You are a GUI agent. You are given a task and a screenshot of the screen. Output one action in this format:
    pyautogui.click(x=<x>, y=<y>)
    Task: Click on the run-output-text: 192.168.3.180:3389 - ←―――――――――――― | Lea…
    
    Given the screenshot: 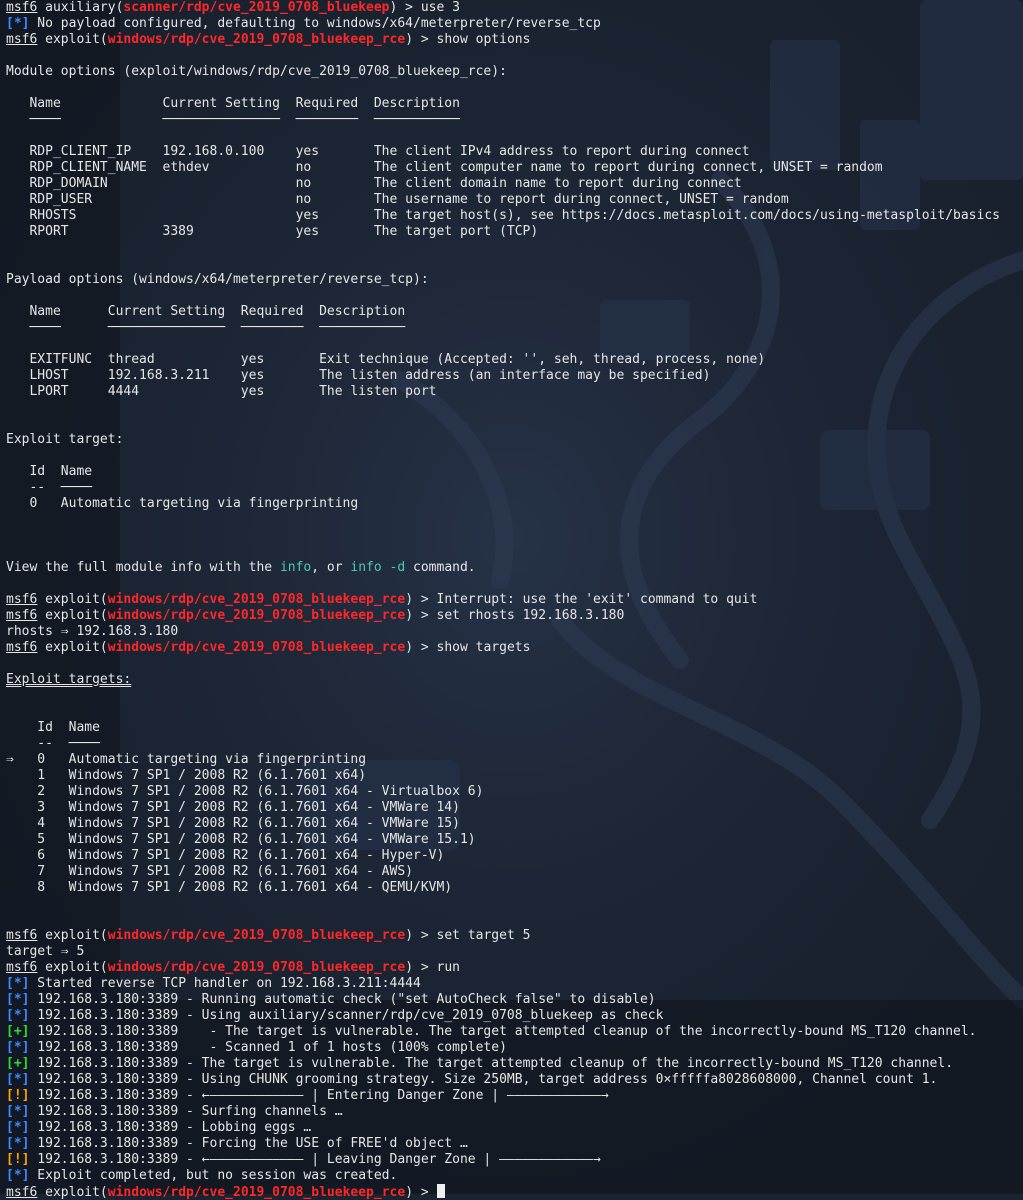 What is the action you would take?
    pyautogui.click(x=315, y=1159)
    